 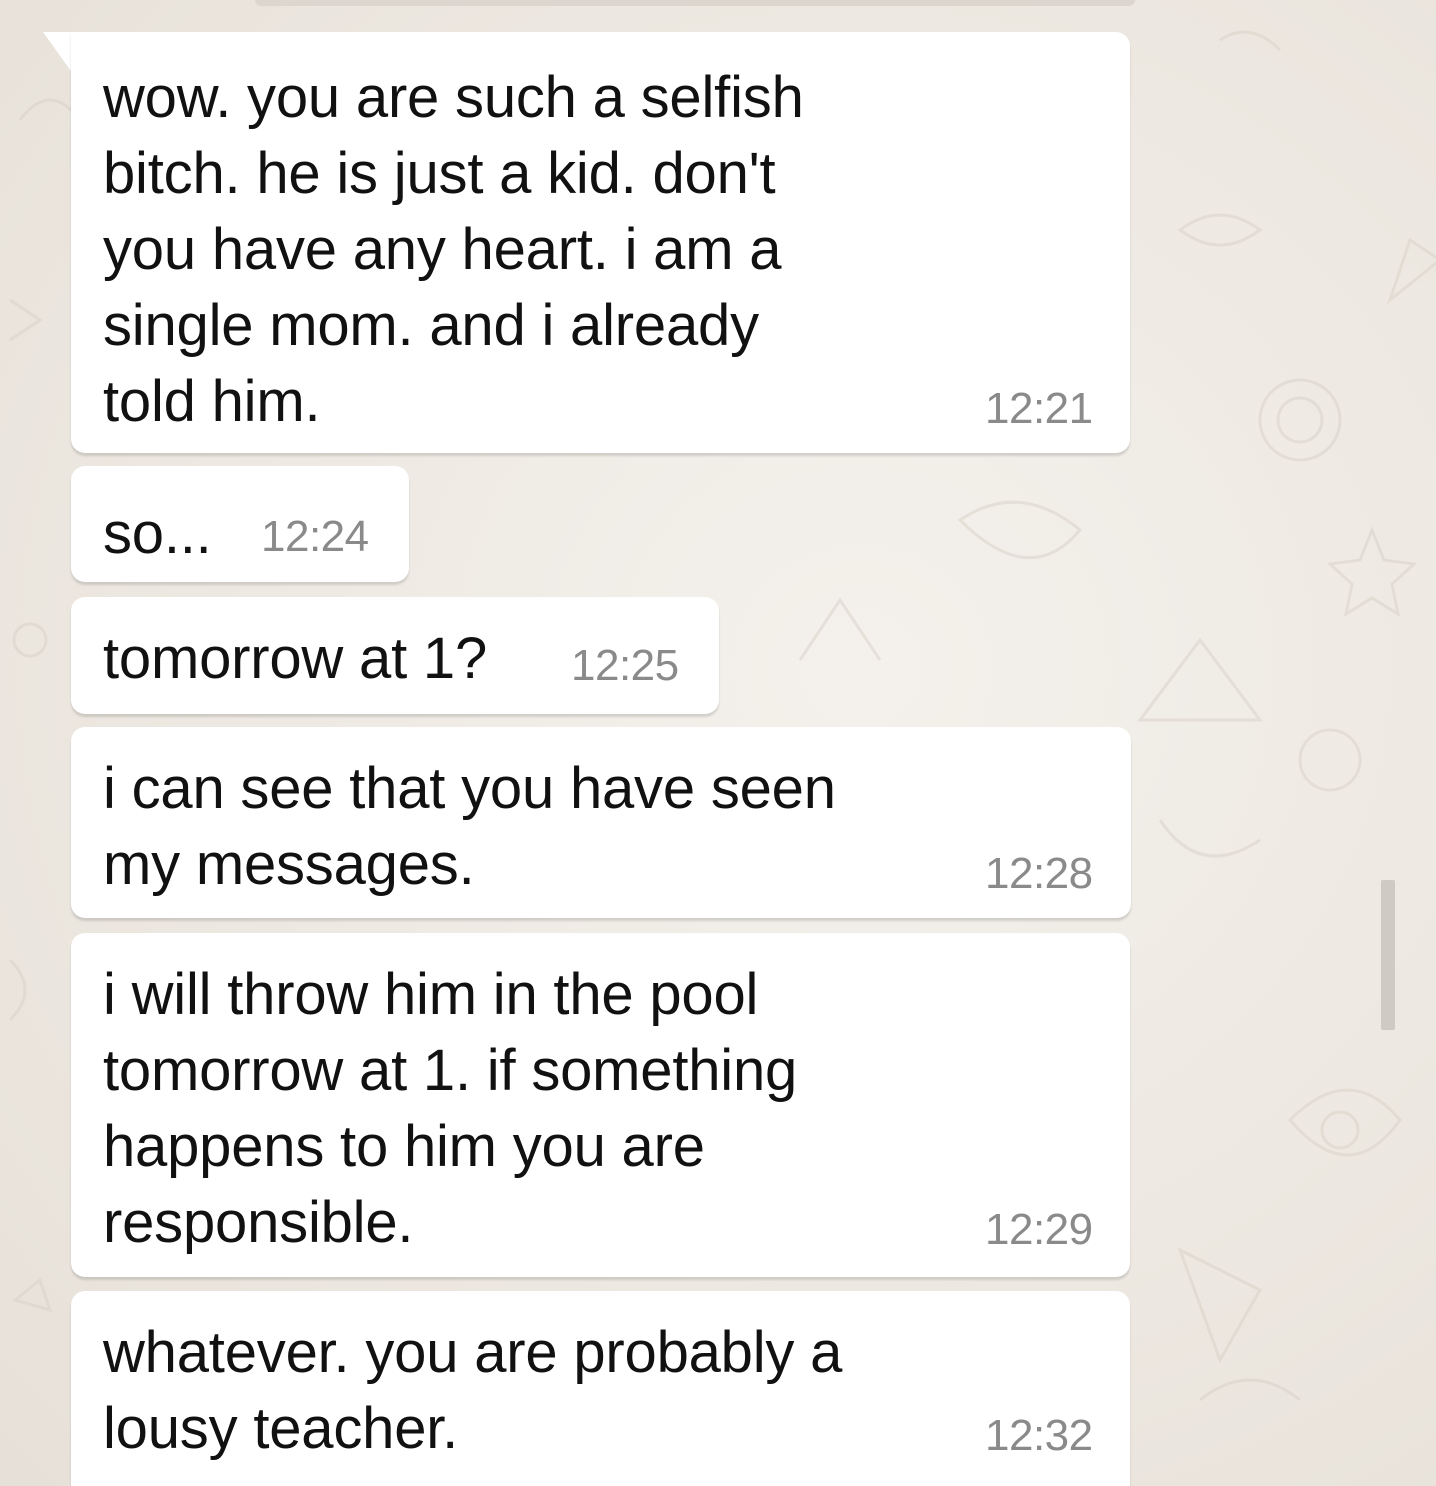 What do you see at coordinates (1039, 408) in the screenshot?
I see `message-timestamp: 12:21` at bounding box center [1039, 408].